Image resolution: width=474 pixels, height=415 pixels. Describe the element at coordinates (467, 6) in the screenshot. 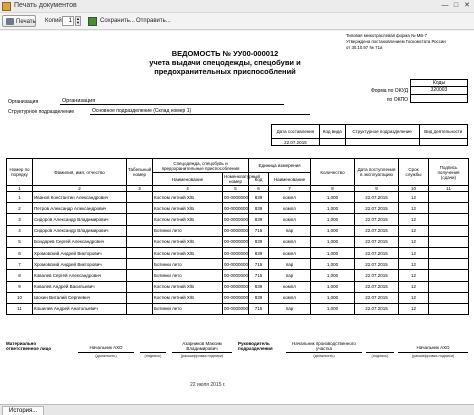

I see `close-icon: ✕` at that location.